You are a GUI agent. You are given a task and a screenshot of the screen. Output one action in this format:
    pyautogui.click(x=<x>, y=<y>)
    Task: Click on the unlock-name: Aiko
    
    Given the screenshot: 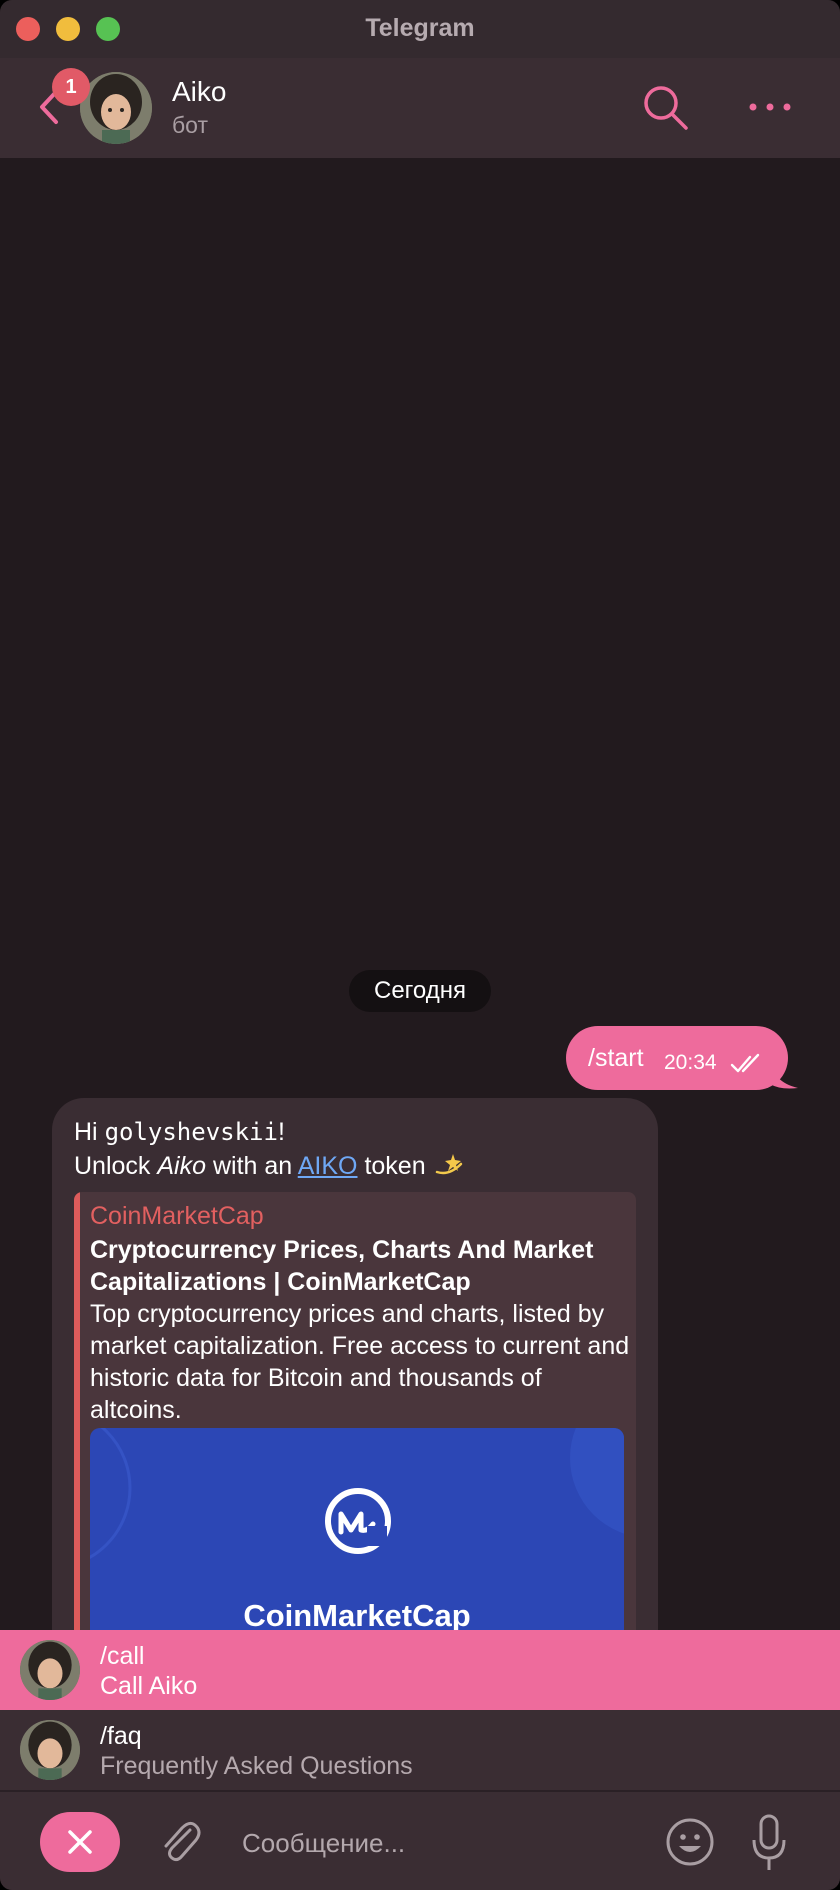 What is the action you would take?
    pyautogui.click(x=182, y=1166)
    